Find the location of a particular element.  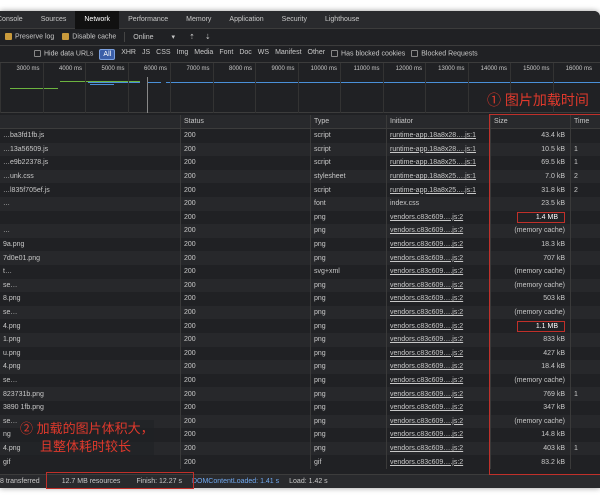

download-icon: ⇣ is located at coordinates (208, 37).